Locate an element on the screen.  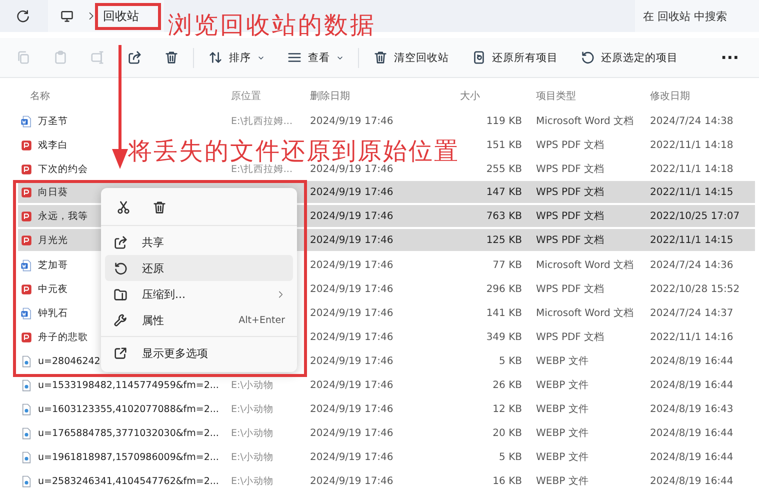
restore-all-icon is located at coordinates (478, 57).